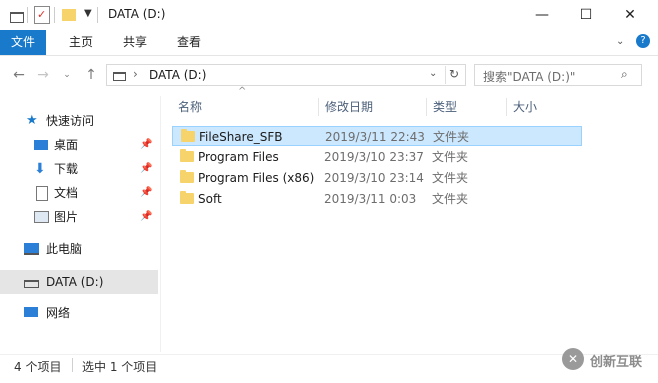  What do you see at coordinates (586, 15) in the screenshot?
I see `maximize-button: ☐` at bounding box center [586, 15].